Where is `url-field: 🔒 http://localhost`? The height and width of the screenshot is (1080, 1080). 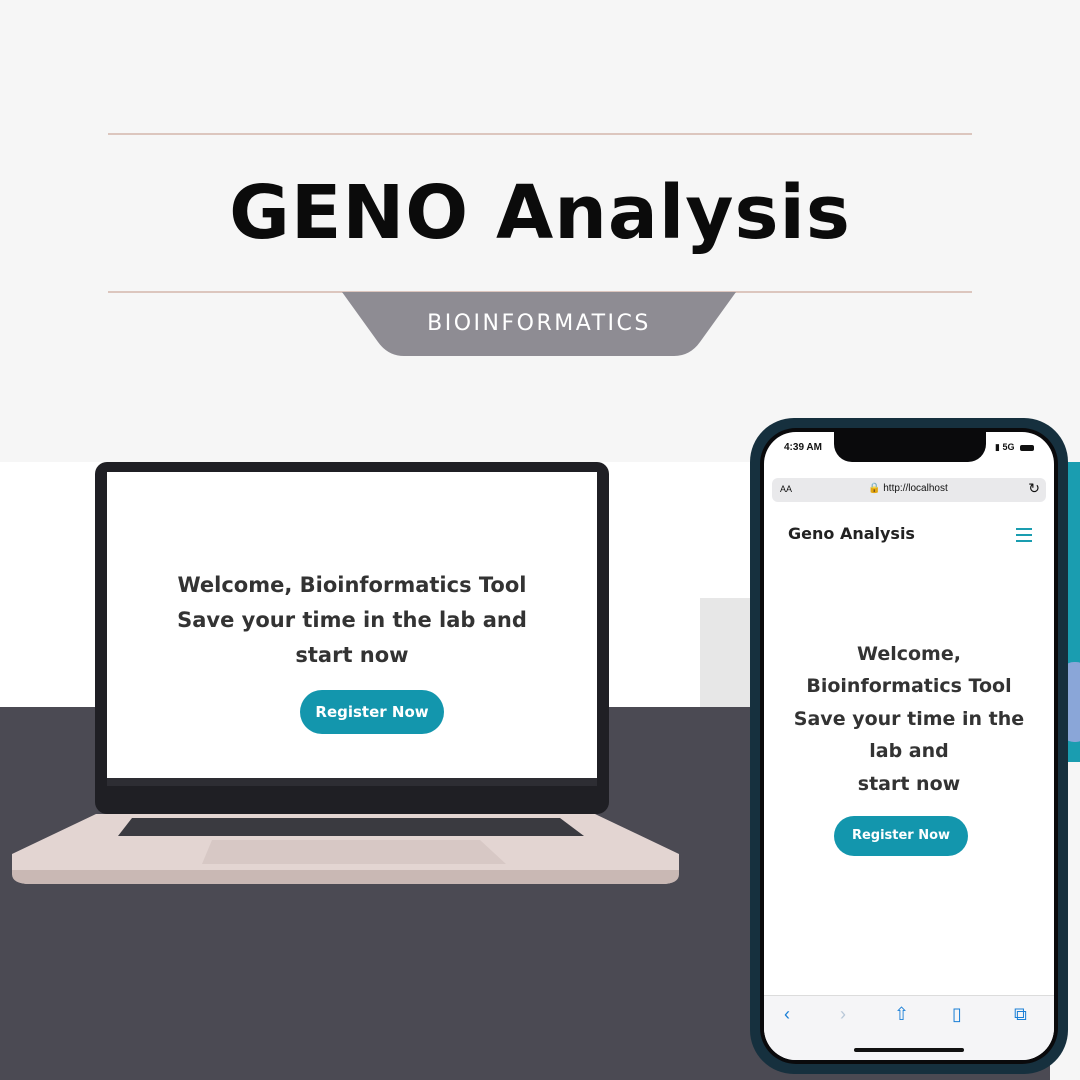
url-field: 🔒 http://localhost is located at coordinates (908, 488).